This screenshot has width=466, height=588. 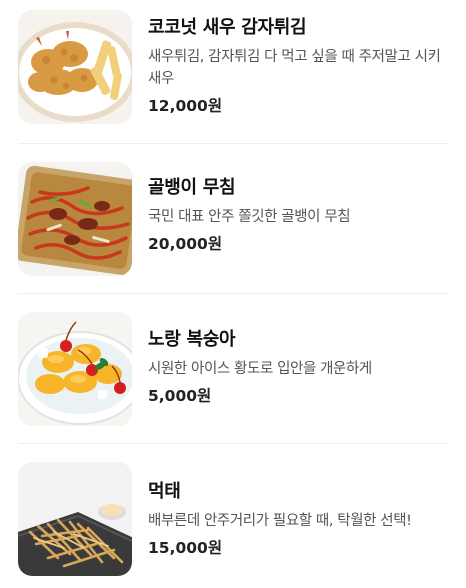 I want to click on fried-shrimp-fries-photo, so click(x=75, y=67).